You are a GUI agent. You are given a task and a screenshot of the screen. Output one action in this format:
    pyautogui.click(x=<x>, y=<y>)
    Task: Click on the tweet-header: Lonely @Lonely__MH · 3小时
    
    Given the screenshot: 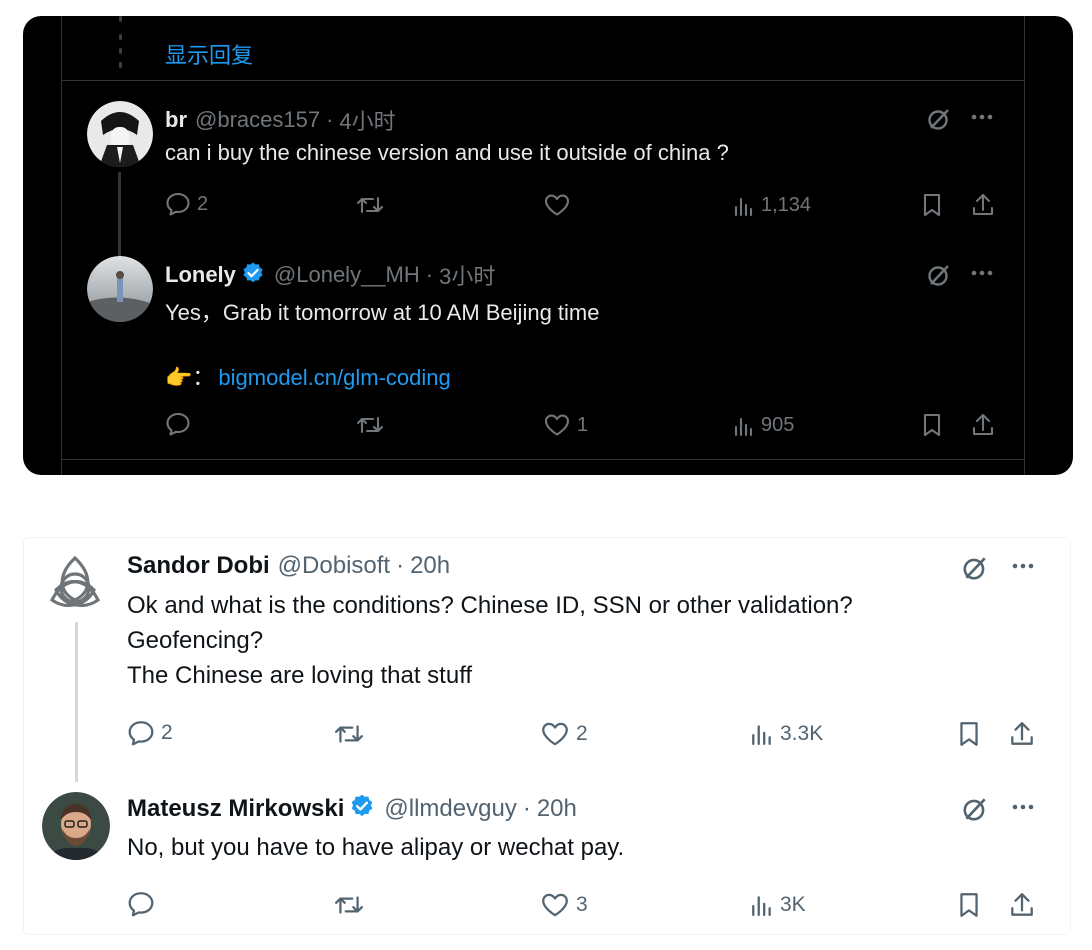 What is the action you would take?
    pyautogui.click(x=330, y=275)
    